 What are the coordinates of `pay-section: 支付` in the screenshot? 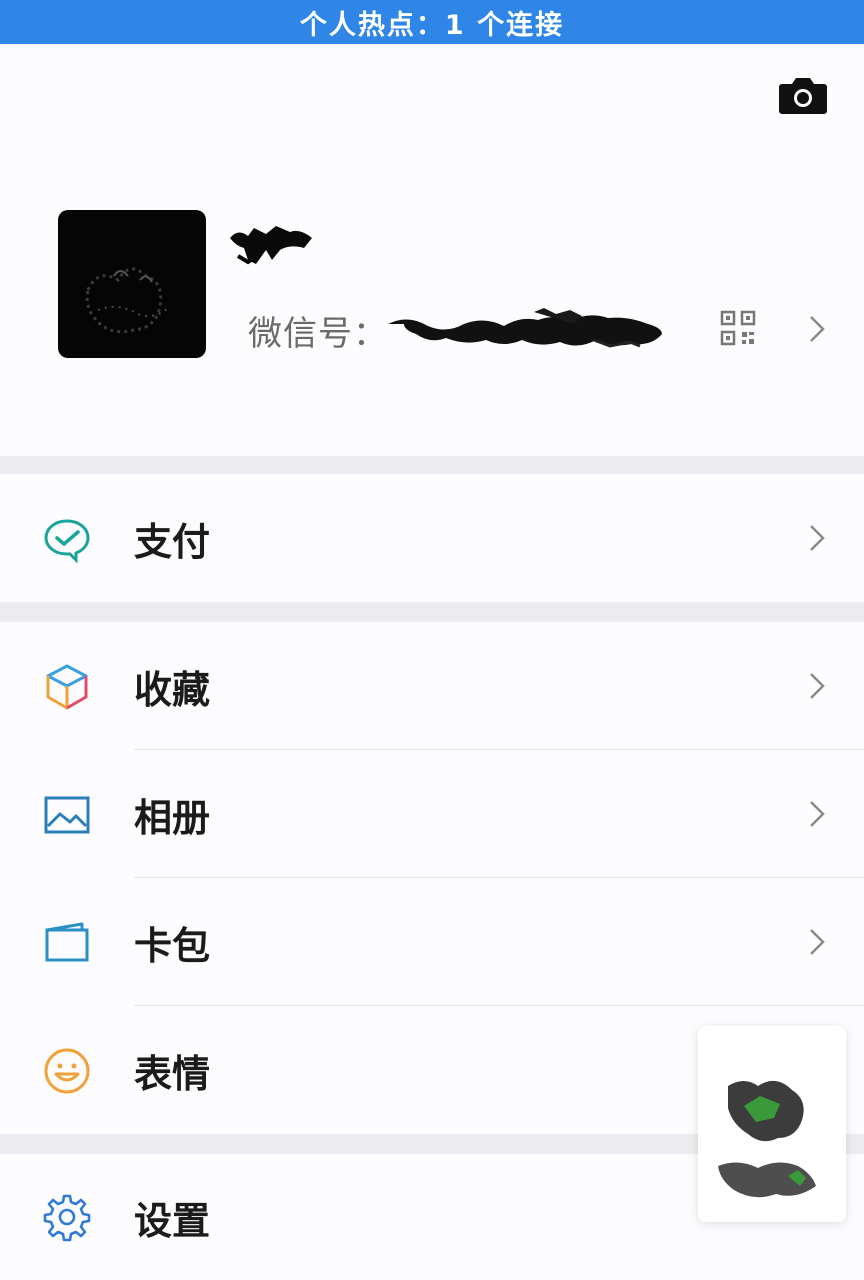 It's located at (432, 538).